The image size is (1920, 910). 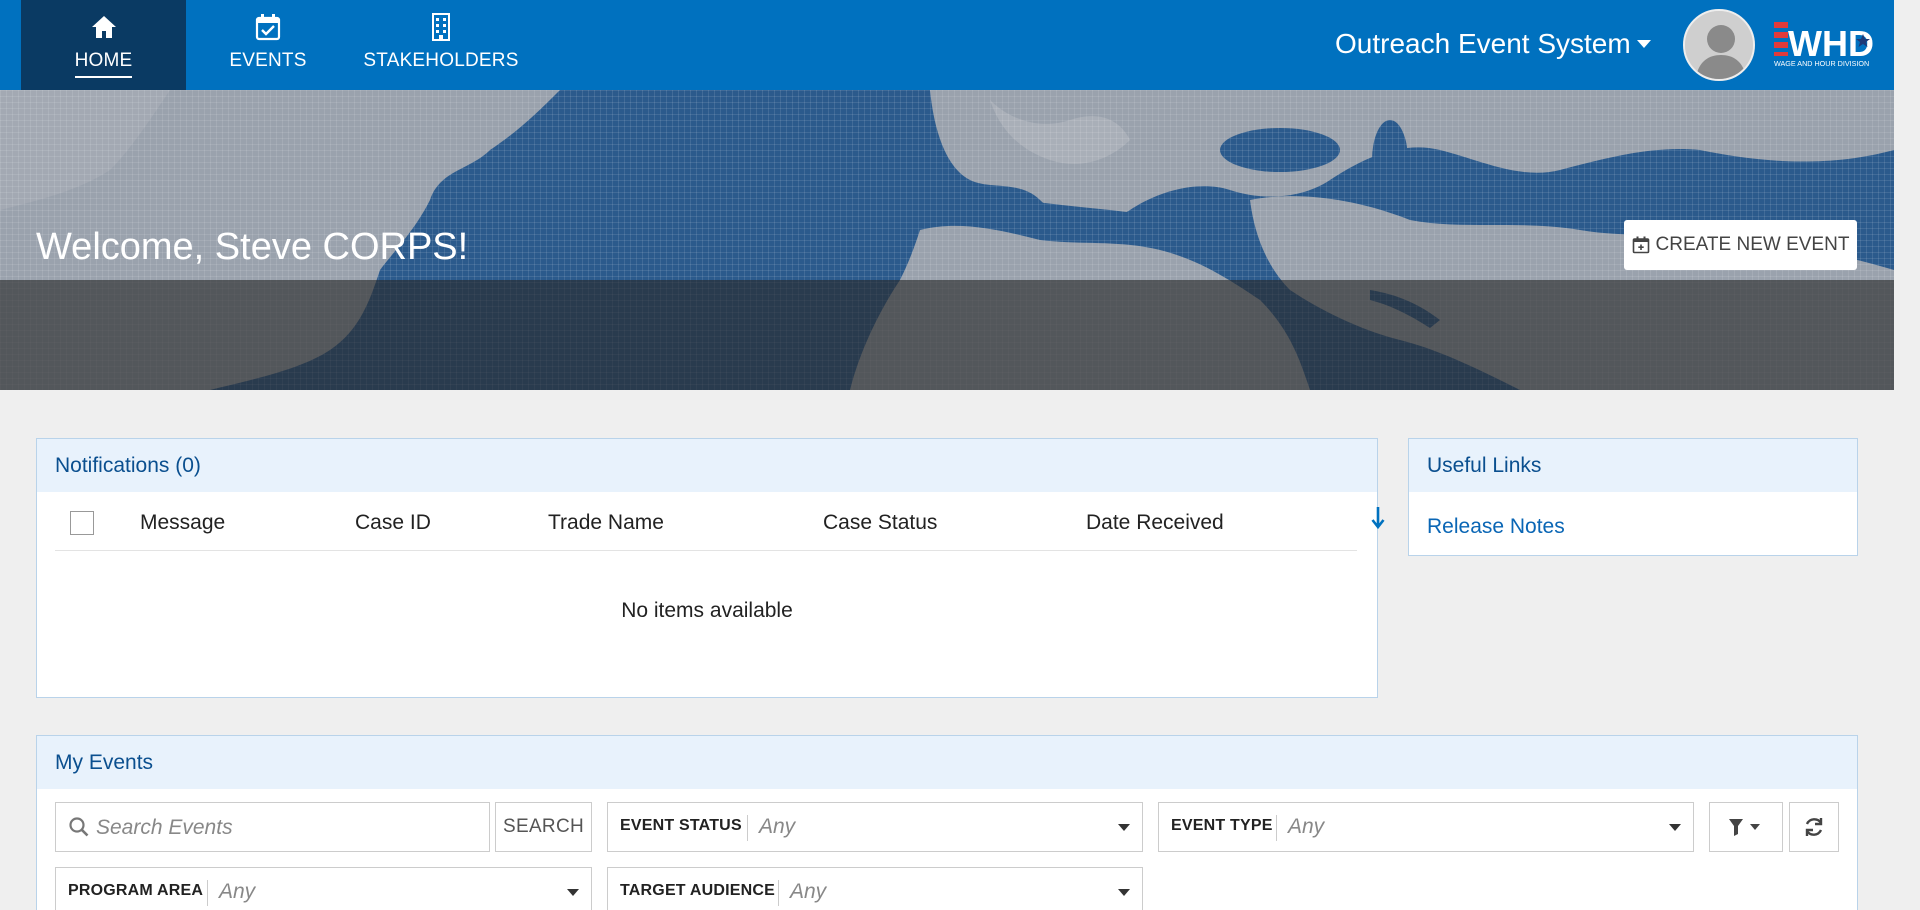 What do you see at coordinates (875, 827) in the screenshot?
I see `event-status-dropdown: EVENT STATUS Any` at bounding box center [875, 827].